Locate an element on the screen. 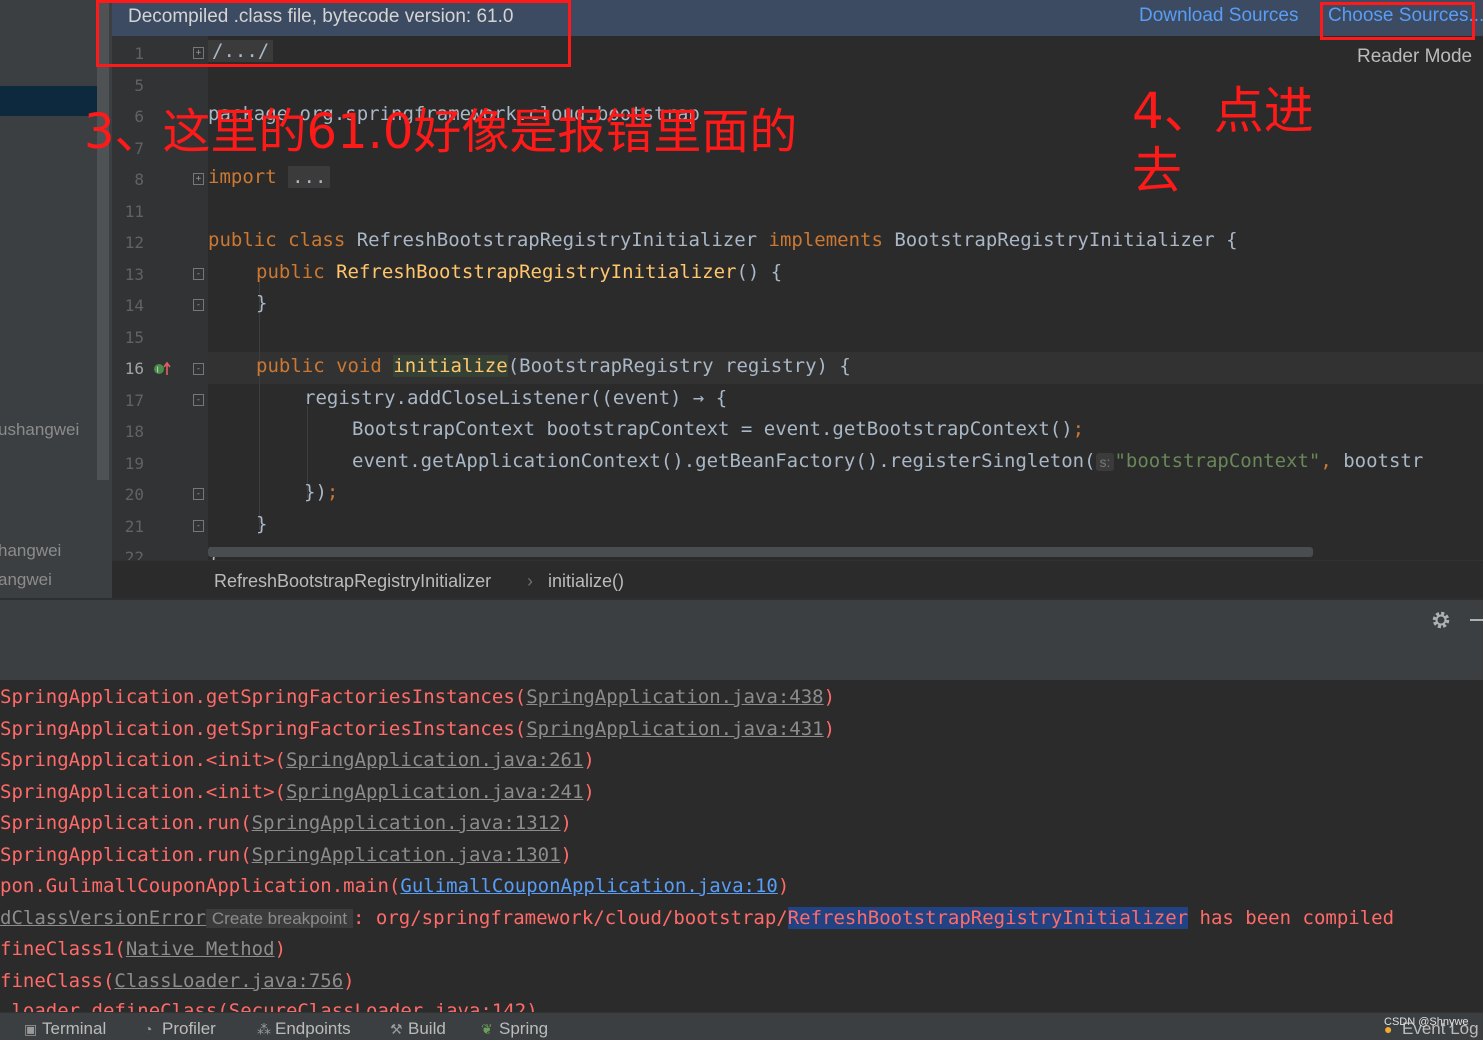 This screenshot has width=1483, height=1040. interface-name: BootstrapRegistryInitializer { is located at coordinates (1060, 240).